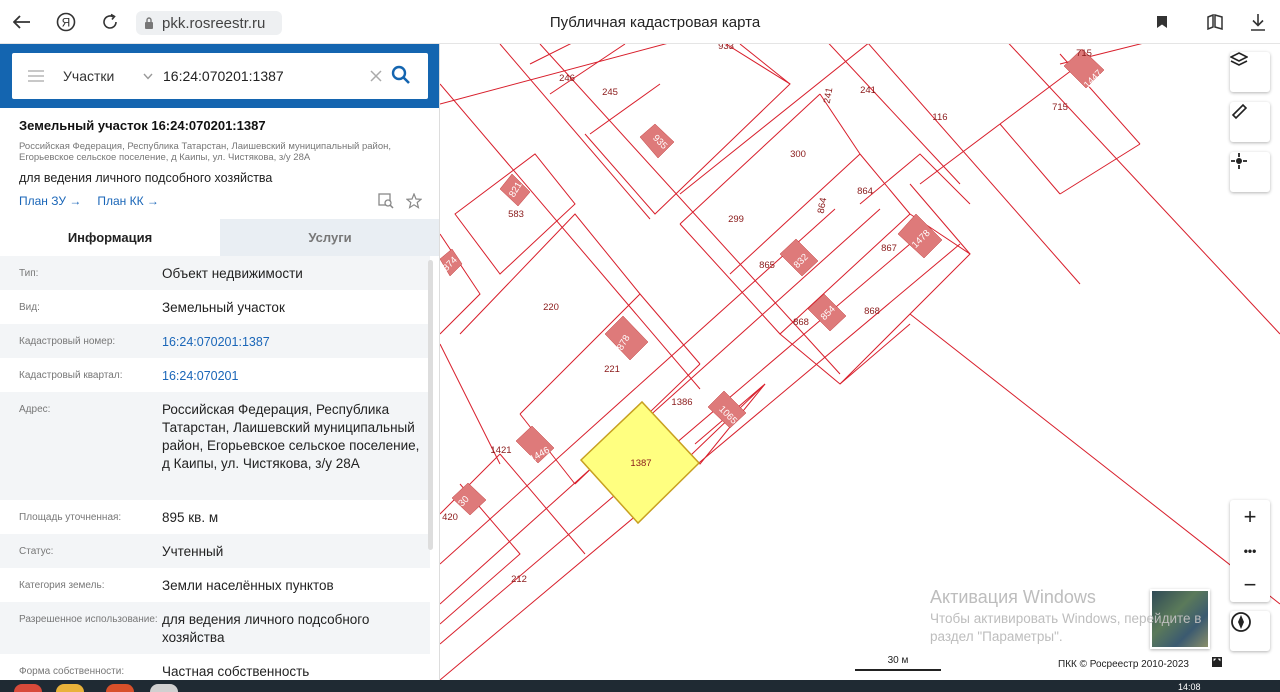  What do you see at coordinates (516, 214) in the screenshot?
I see `parcel-label: 583` at bounding box center [516, 214].